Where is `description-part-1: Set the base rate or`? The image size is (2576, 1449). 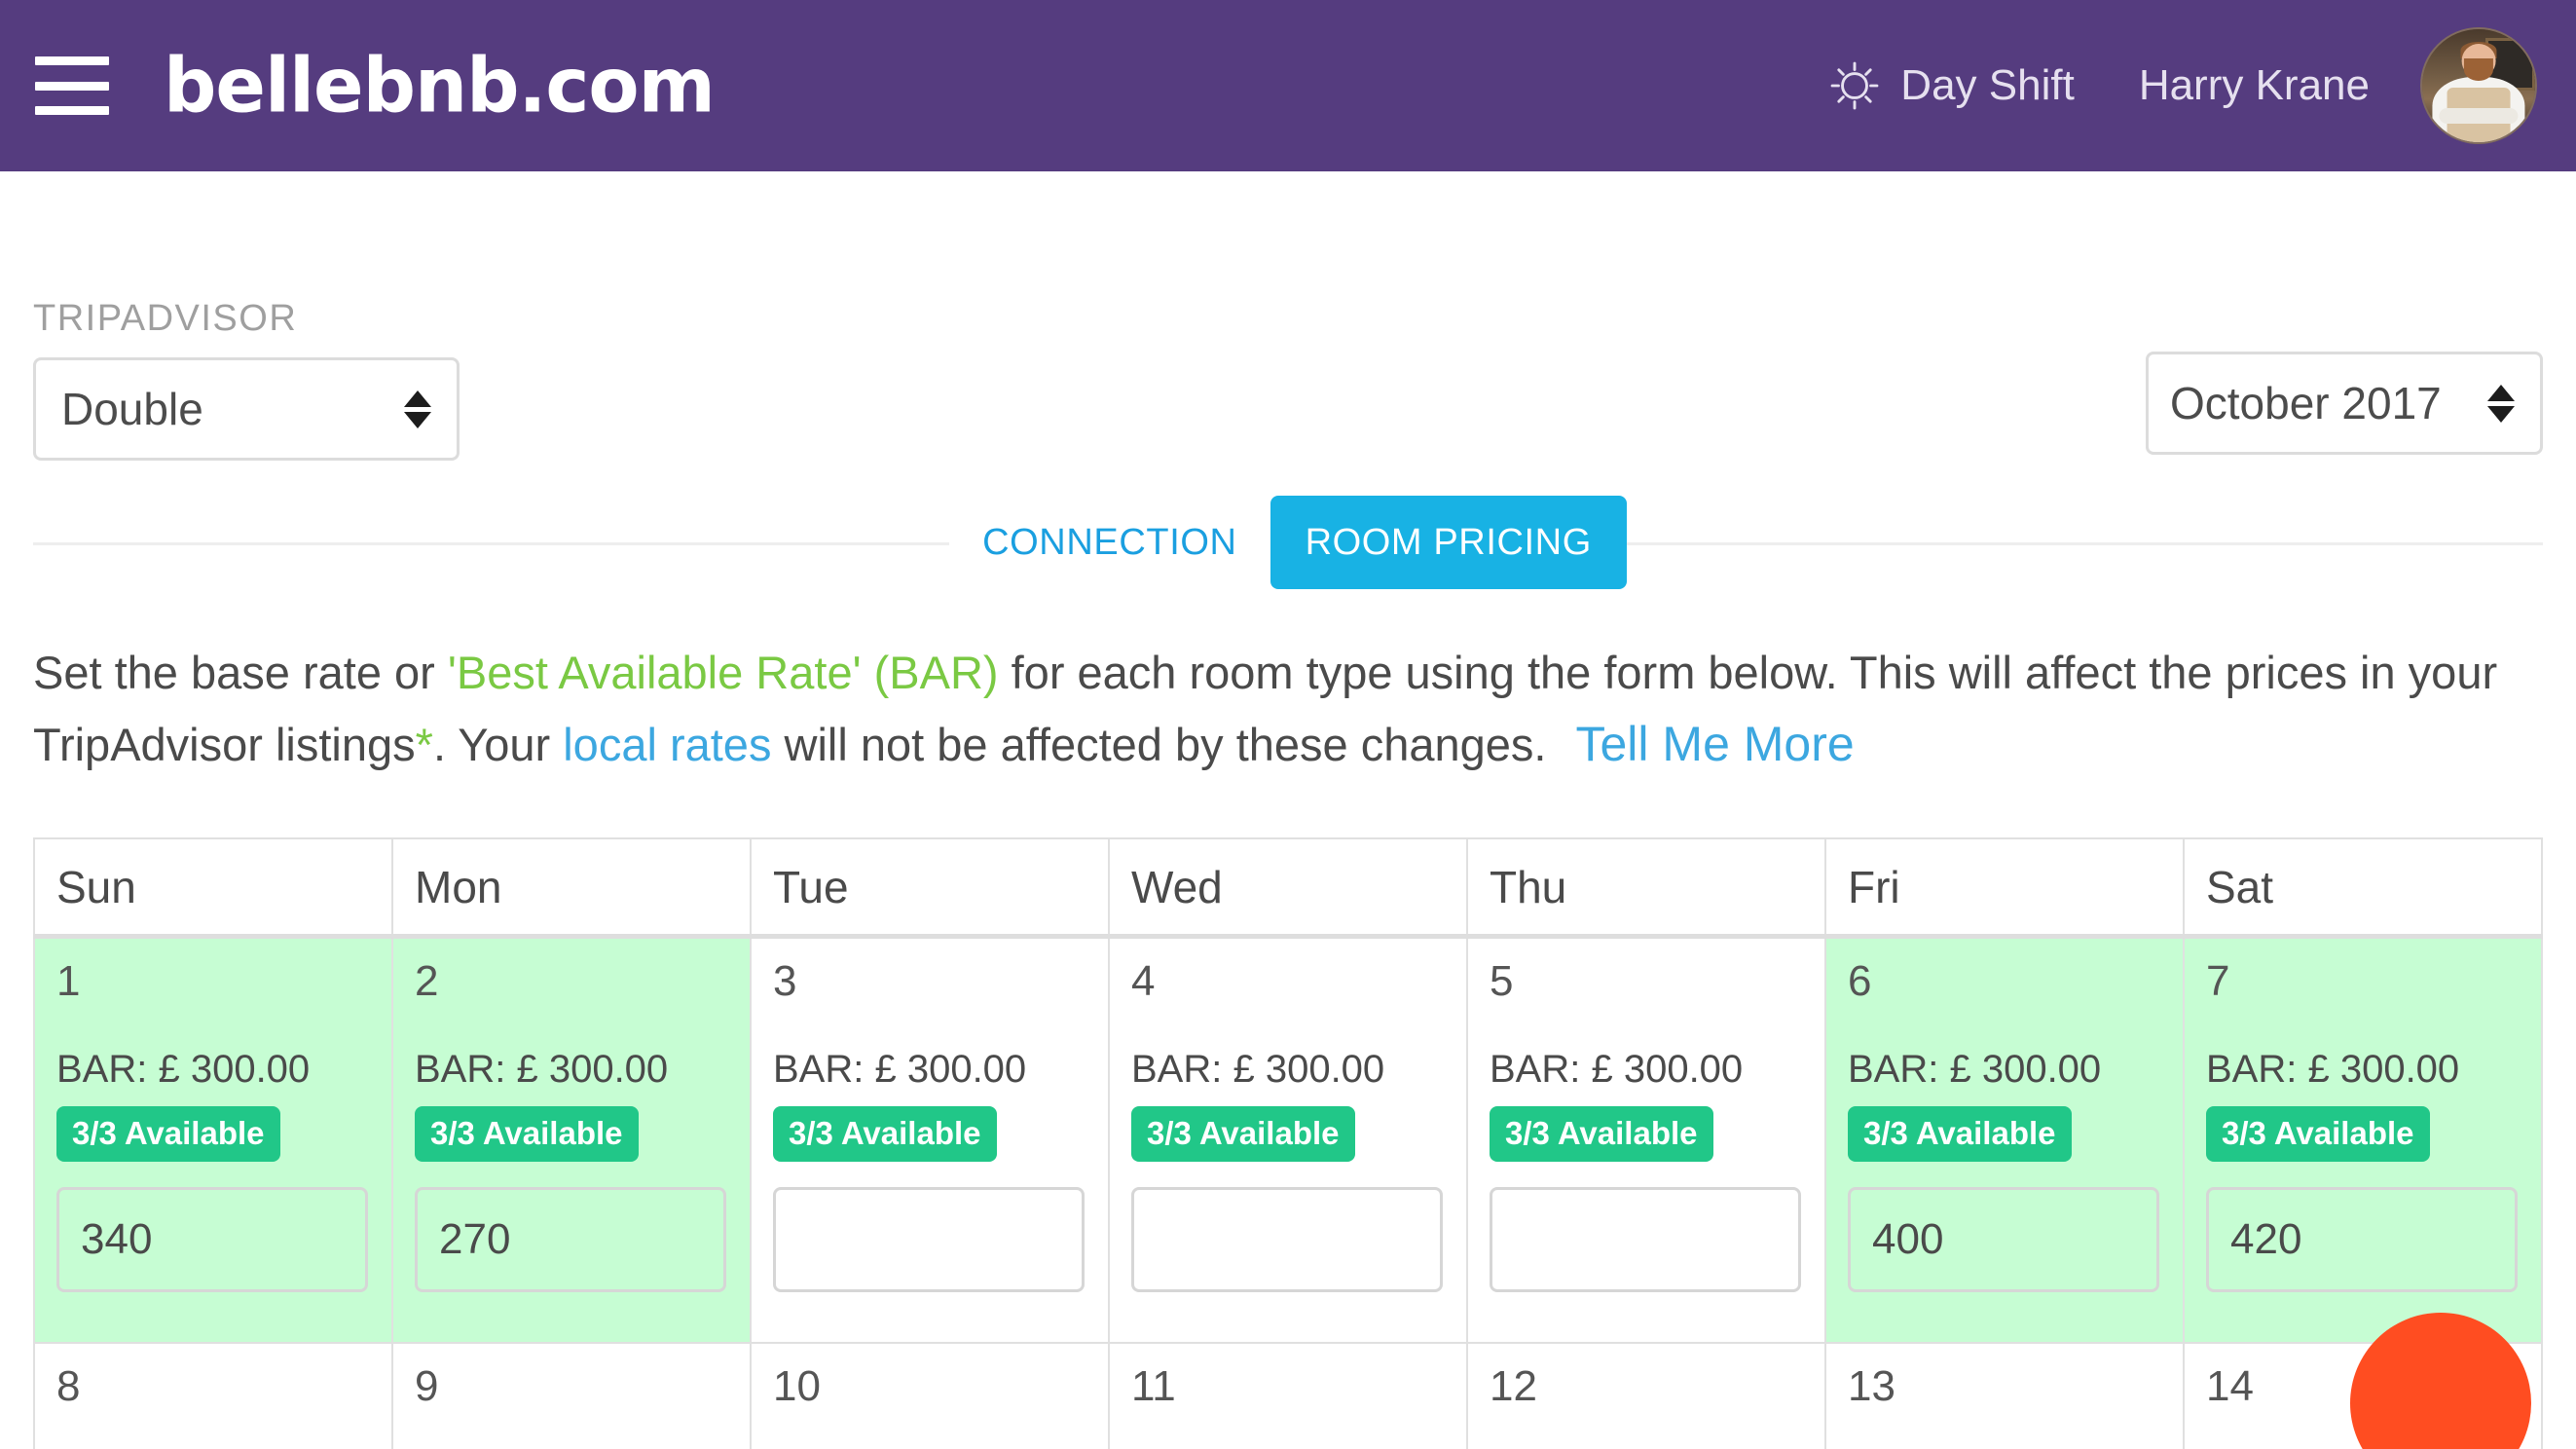
description-part-1: Set the base rate or is located at coordinates (240, 673).